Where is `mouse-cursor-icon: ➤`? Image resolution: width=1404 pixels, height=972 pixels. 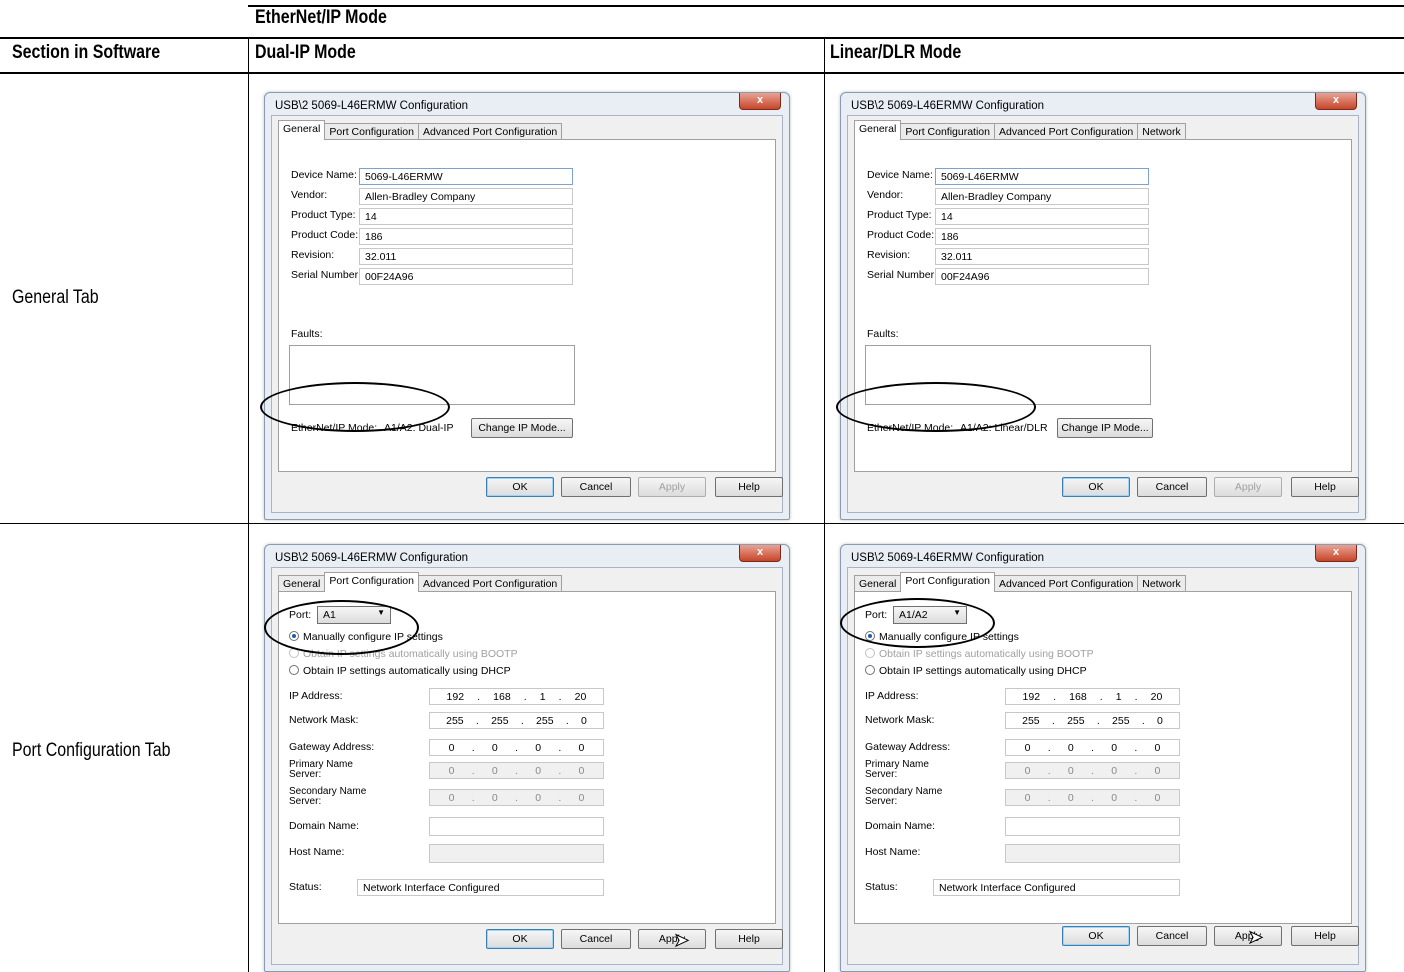 mouse-cursor-icon: ➤ is located at coordinates (681, 940).